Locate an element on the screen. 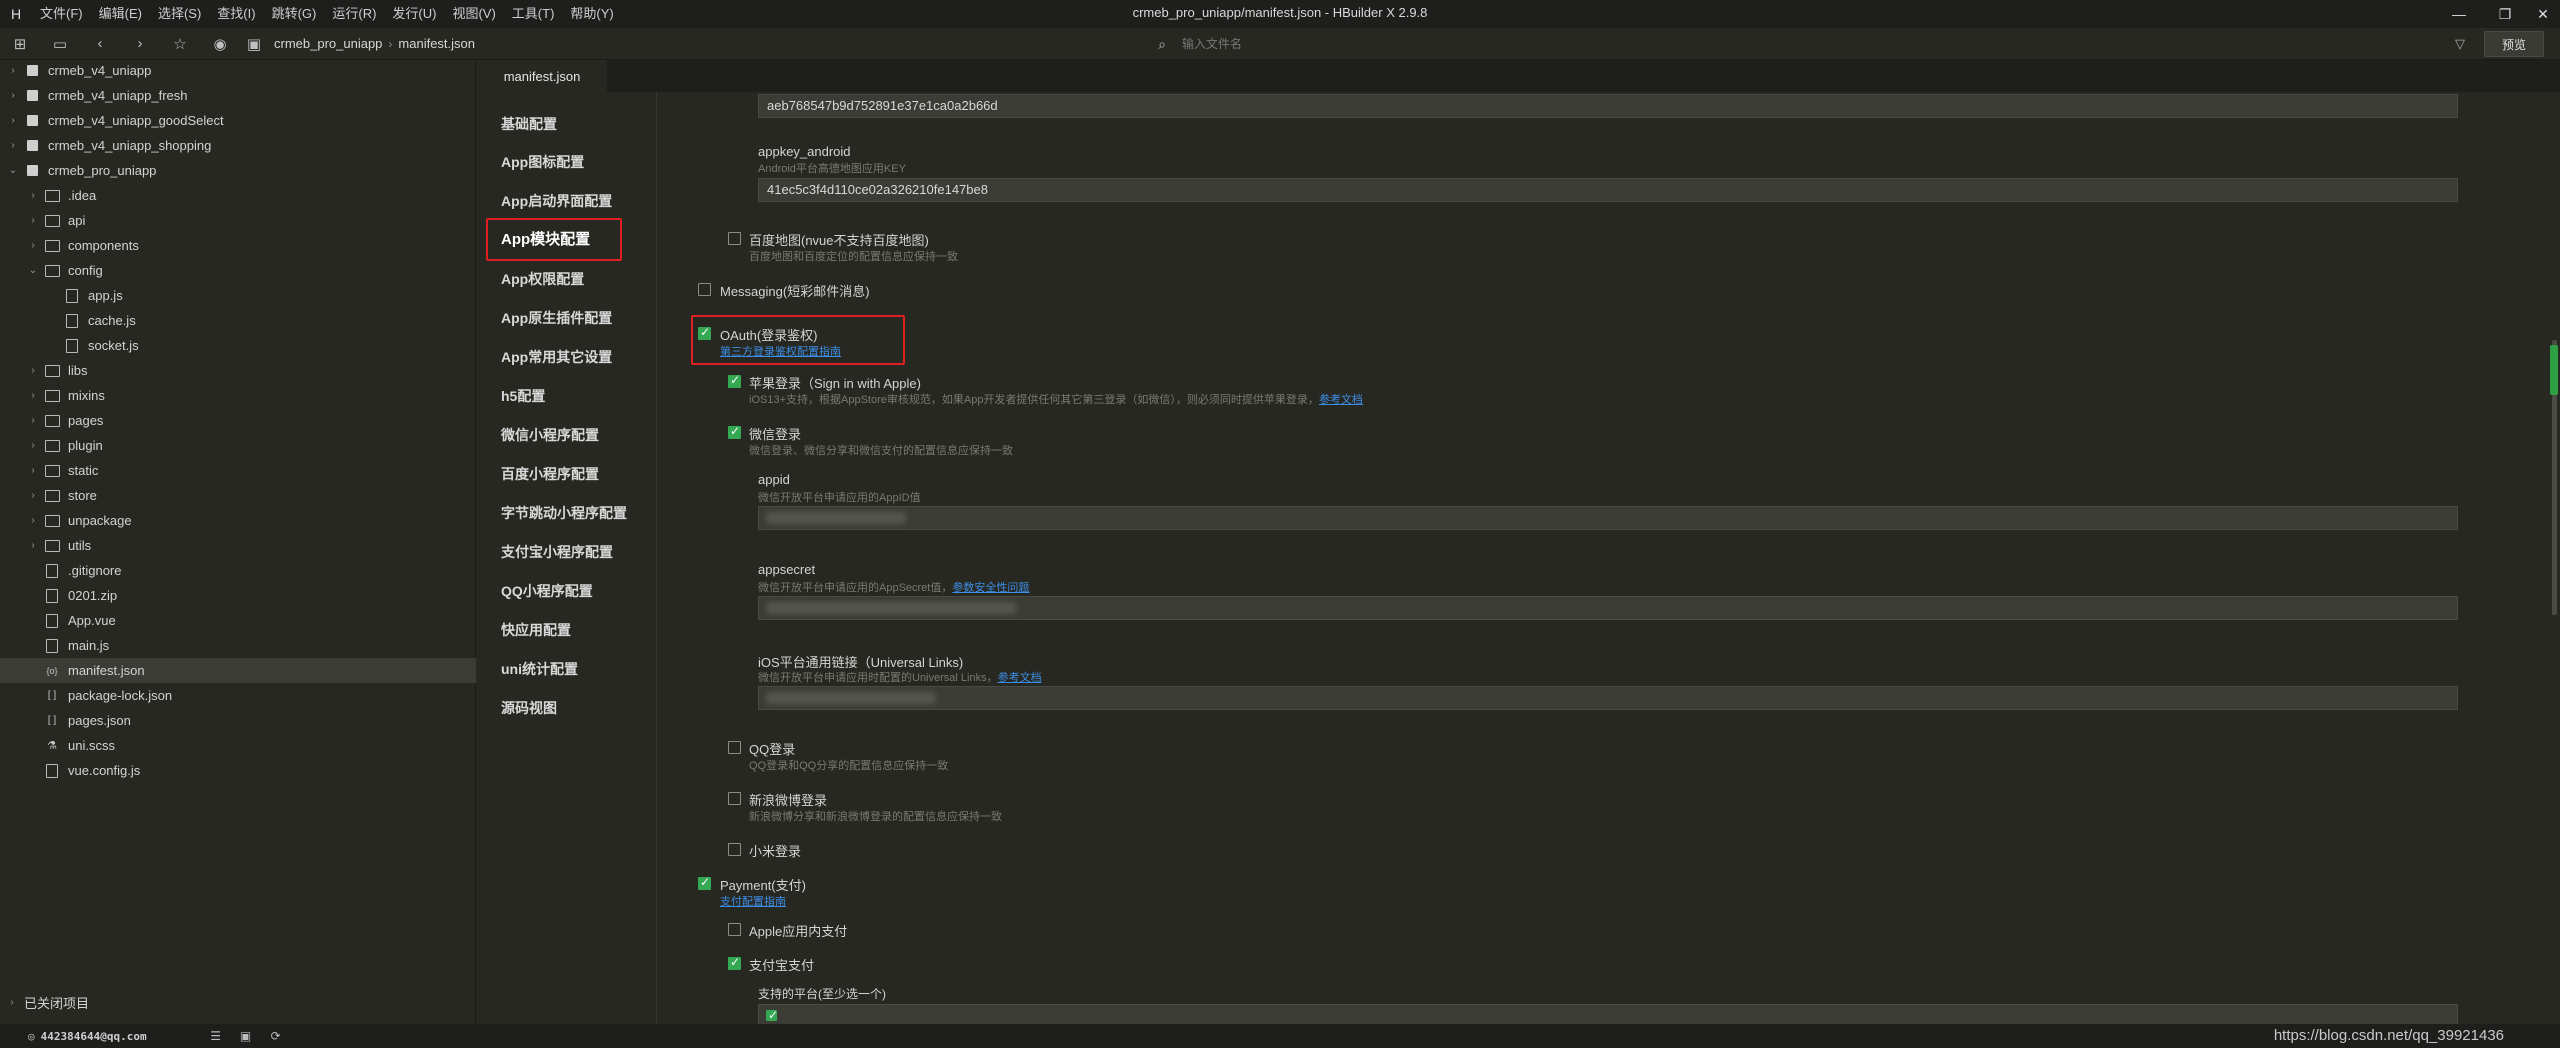 The width and height of the screenshot is (2560, 1048). appsecret-security-link: 参数安全性问题 is located at coordinates (990, 588).